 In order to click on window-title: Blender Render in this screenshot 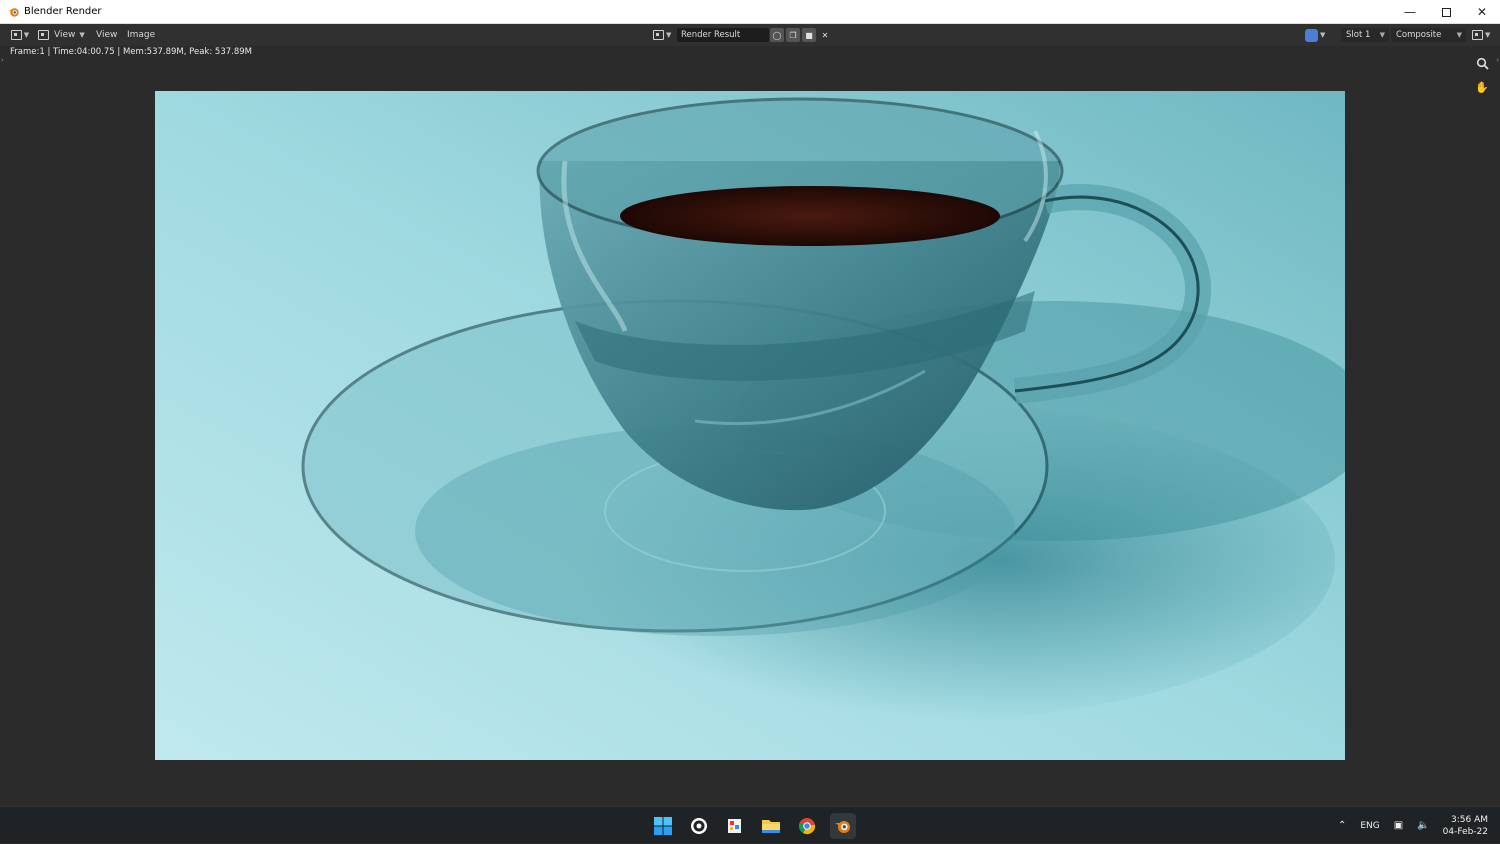, I will do `click(63, 11)`.